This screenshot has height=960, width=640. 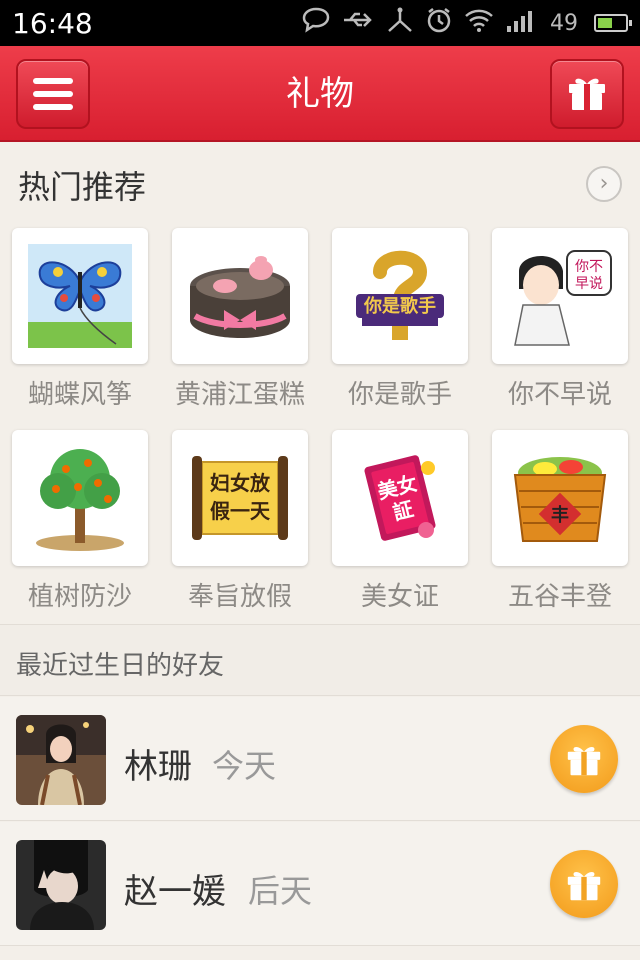 I want to click on gift-name: 黄浦江蛋糕, so click(x=239, y=395).